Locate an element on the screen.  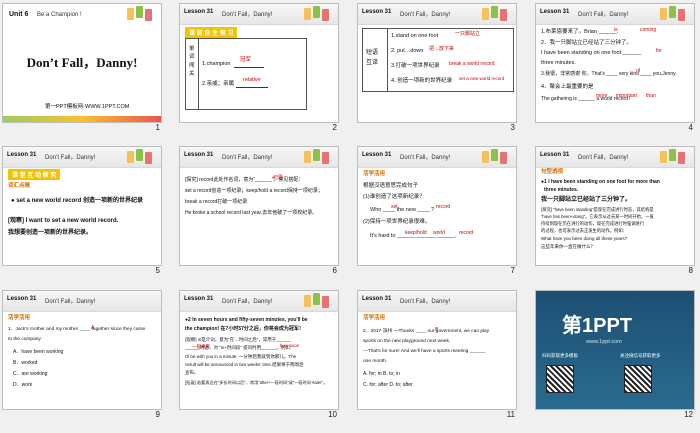
text-line: 1.布莱恩要来了。Brian ______. is located at coordinates (580, 32).